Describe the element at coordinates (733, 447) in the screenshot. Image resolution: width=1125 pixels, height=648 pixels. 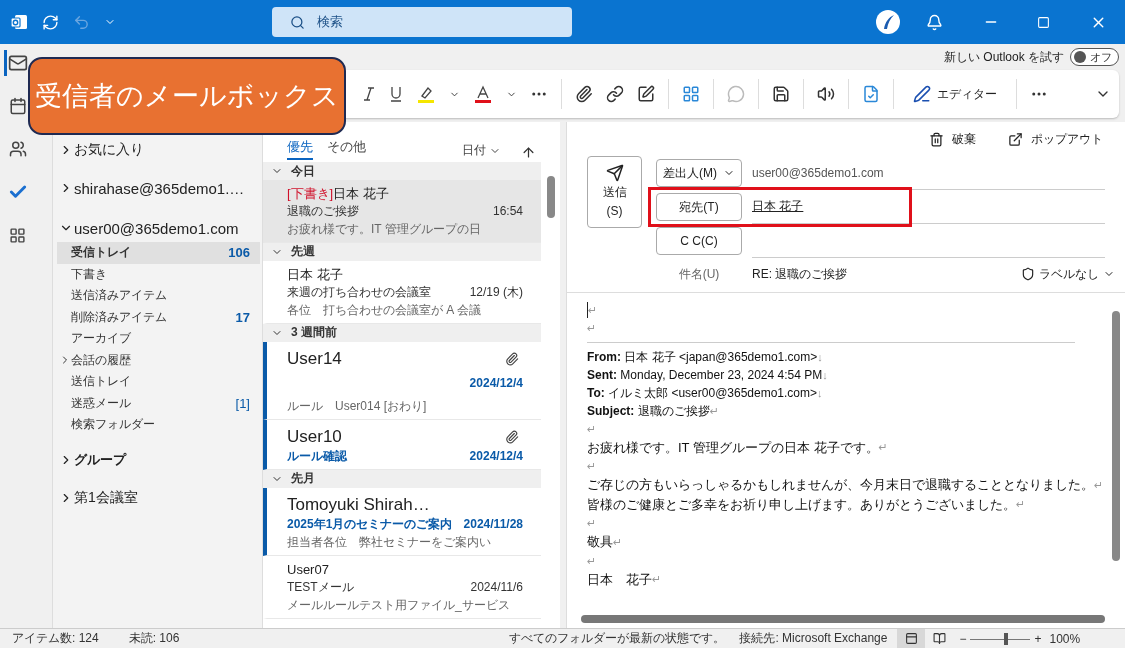
I see `body-text: お疲れ様です。IT 管理グループの日本 花子です。` at that location.